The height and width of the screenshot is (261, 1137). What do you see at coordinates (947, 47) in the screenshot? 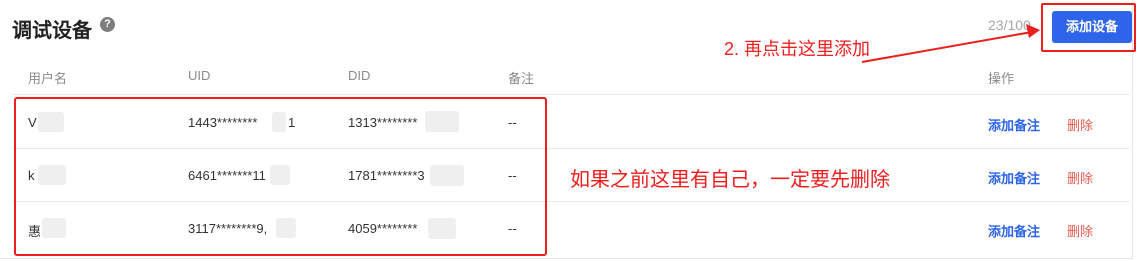
I see `arrow-line` at bounding box center [947, 47].